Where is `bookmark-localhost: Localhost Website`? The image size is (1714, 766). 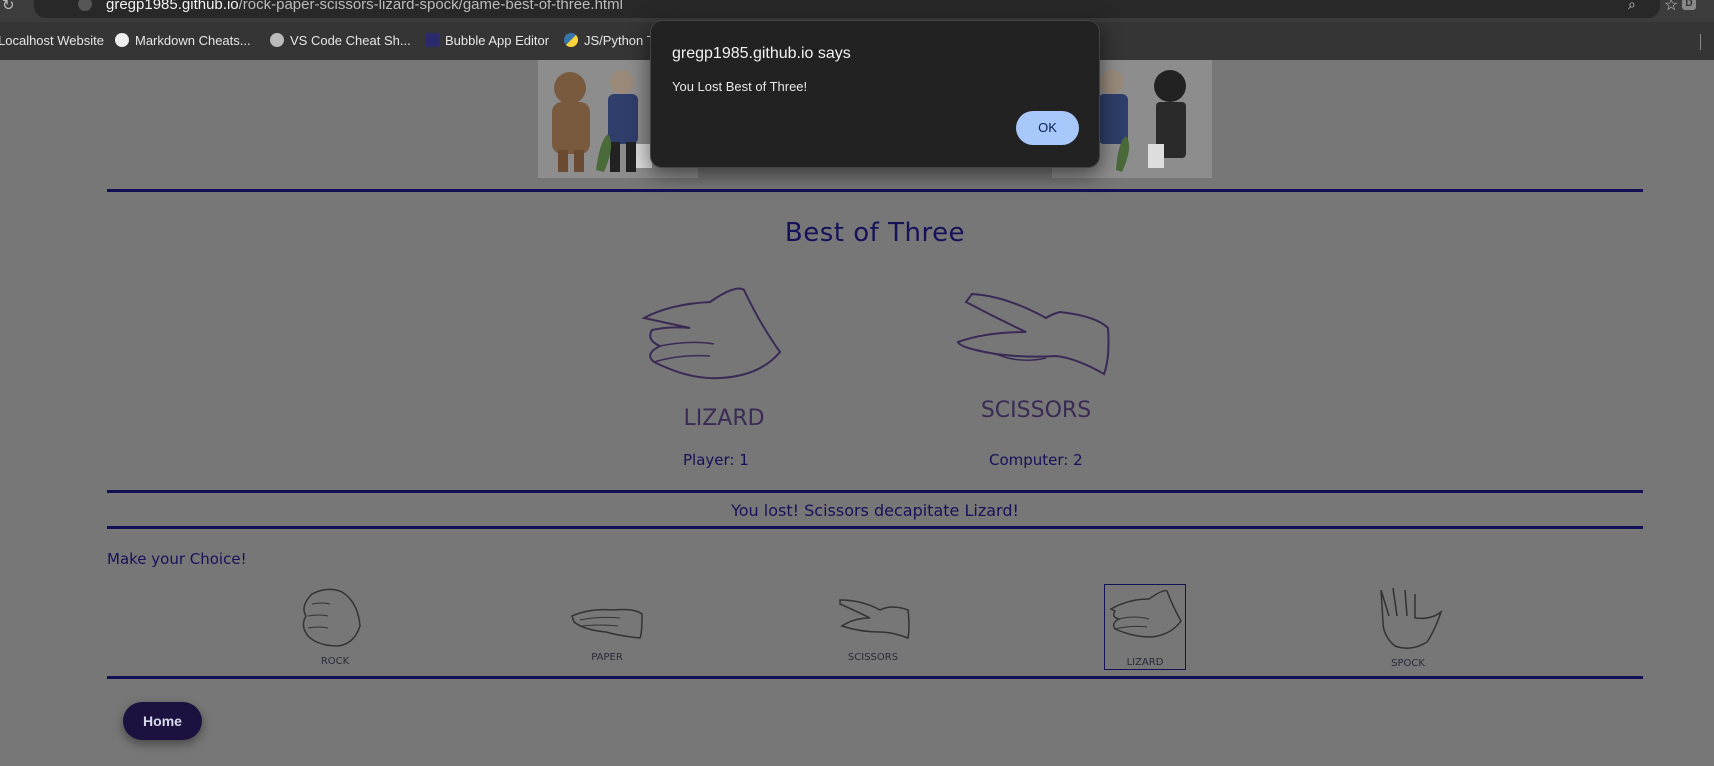
bookmark-localhost: Localhost Website is located at coordinates (52, 41).